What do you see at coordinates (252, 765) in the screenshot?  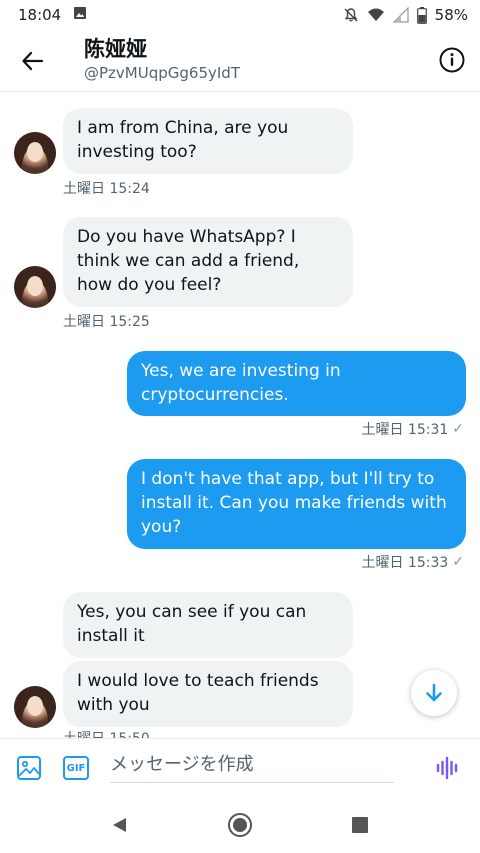 I see `message-input` at bounding box center [252, 765].